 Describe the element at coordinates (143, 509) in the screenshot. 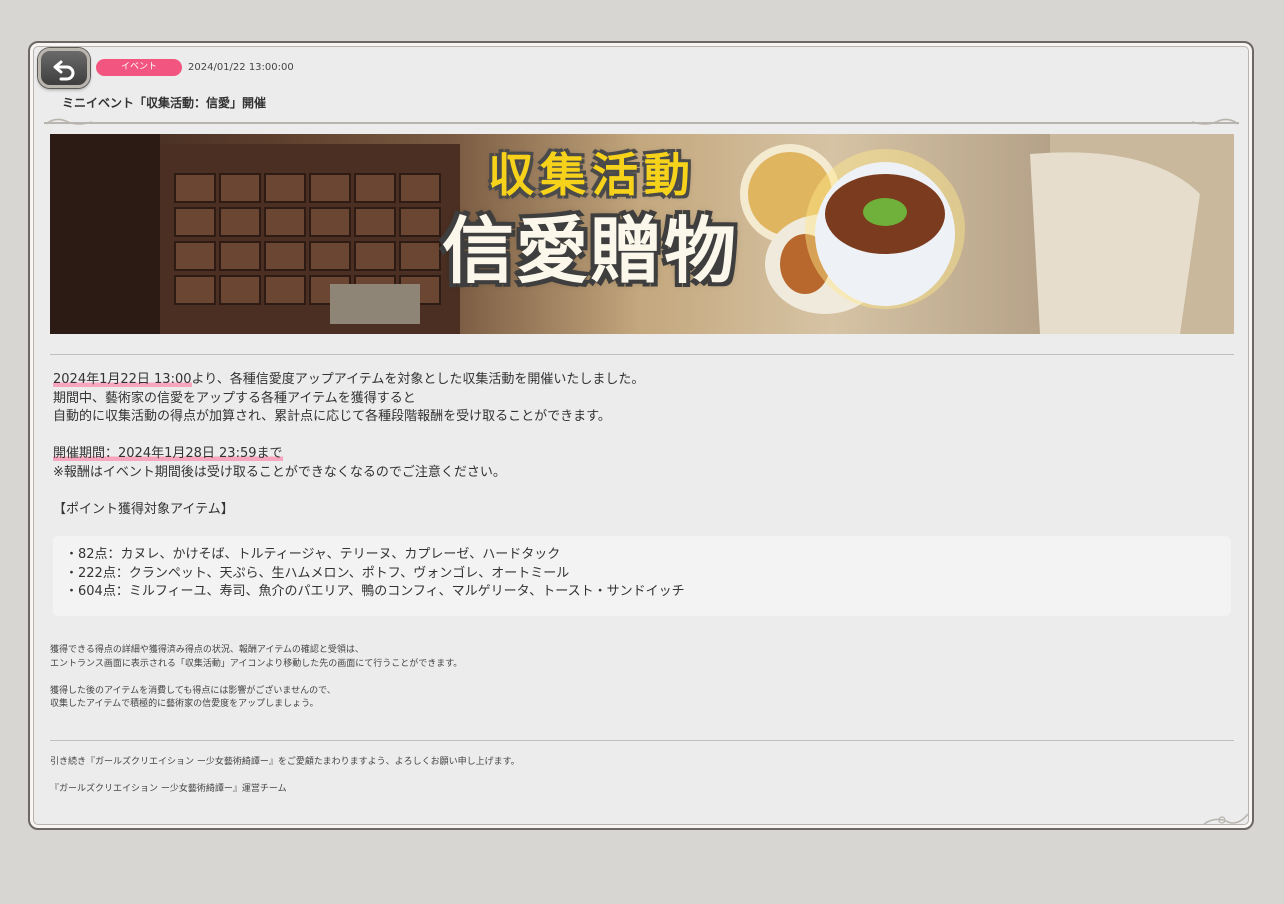

I see `items-heading: 【ポイント獲得対象アイテム】` at that location.